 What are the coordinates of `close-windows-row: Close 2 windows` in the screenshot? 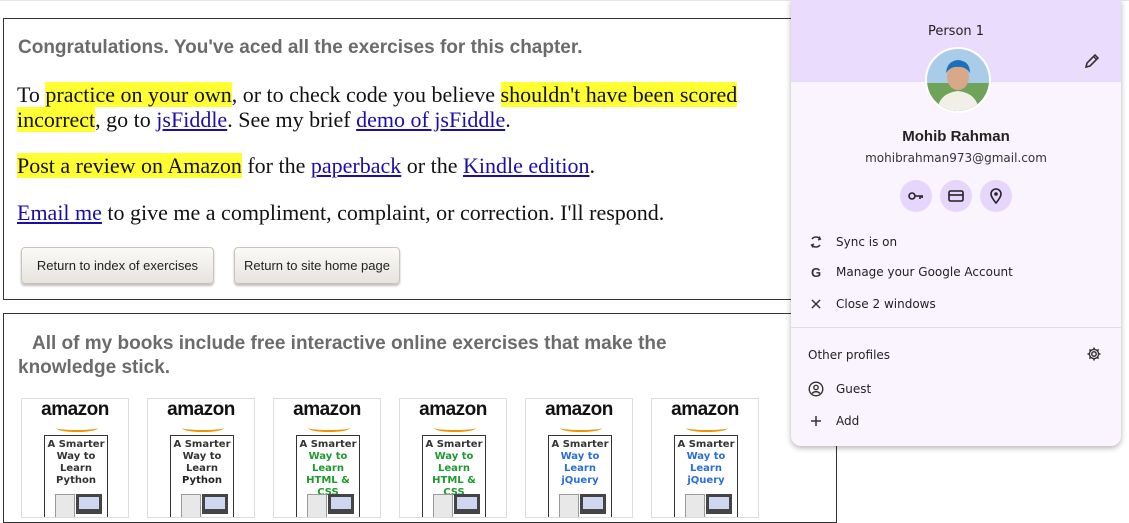 It's located at (956, 304).